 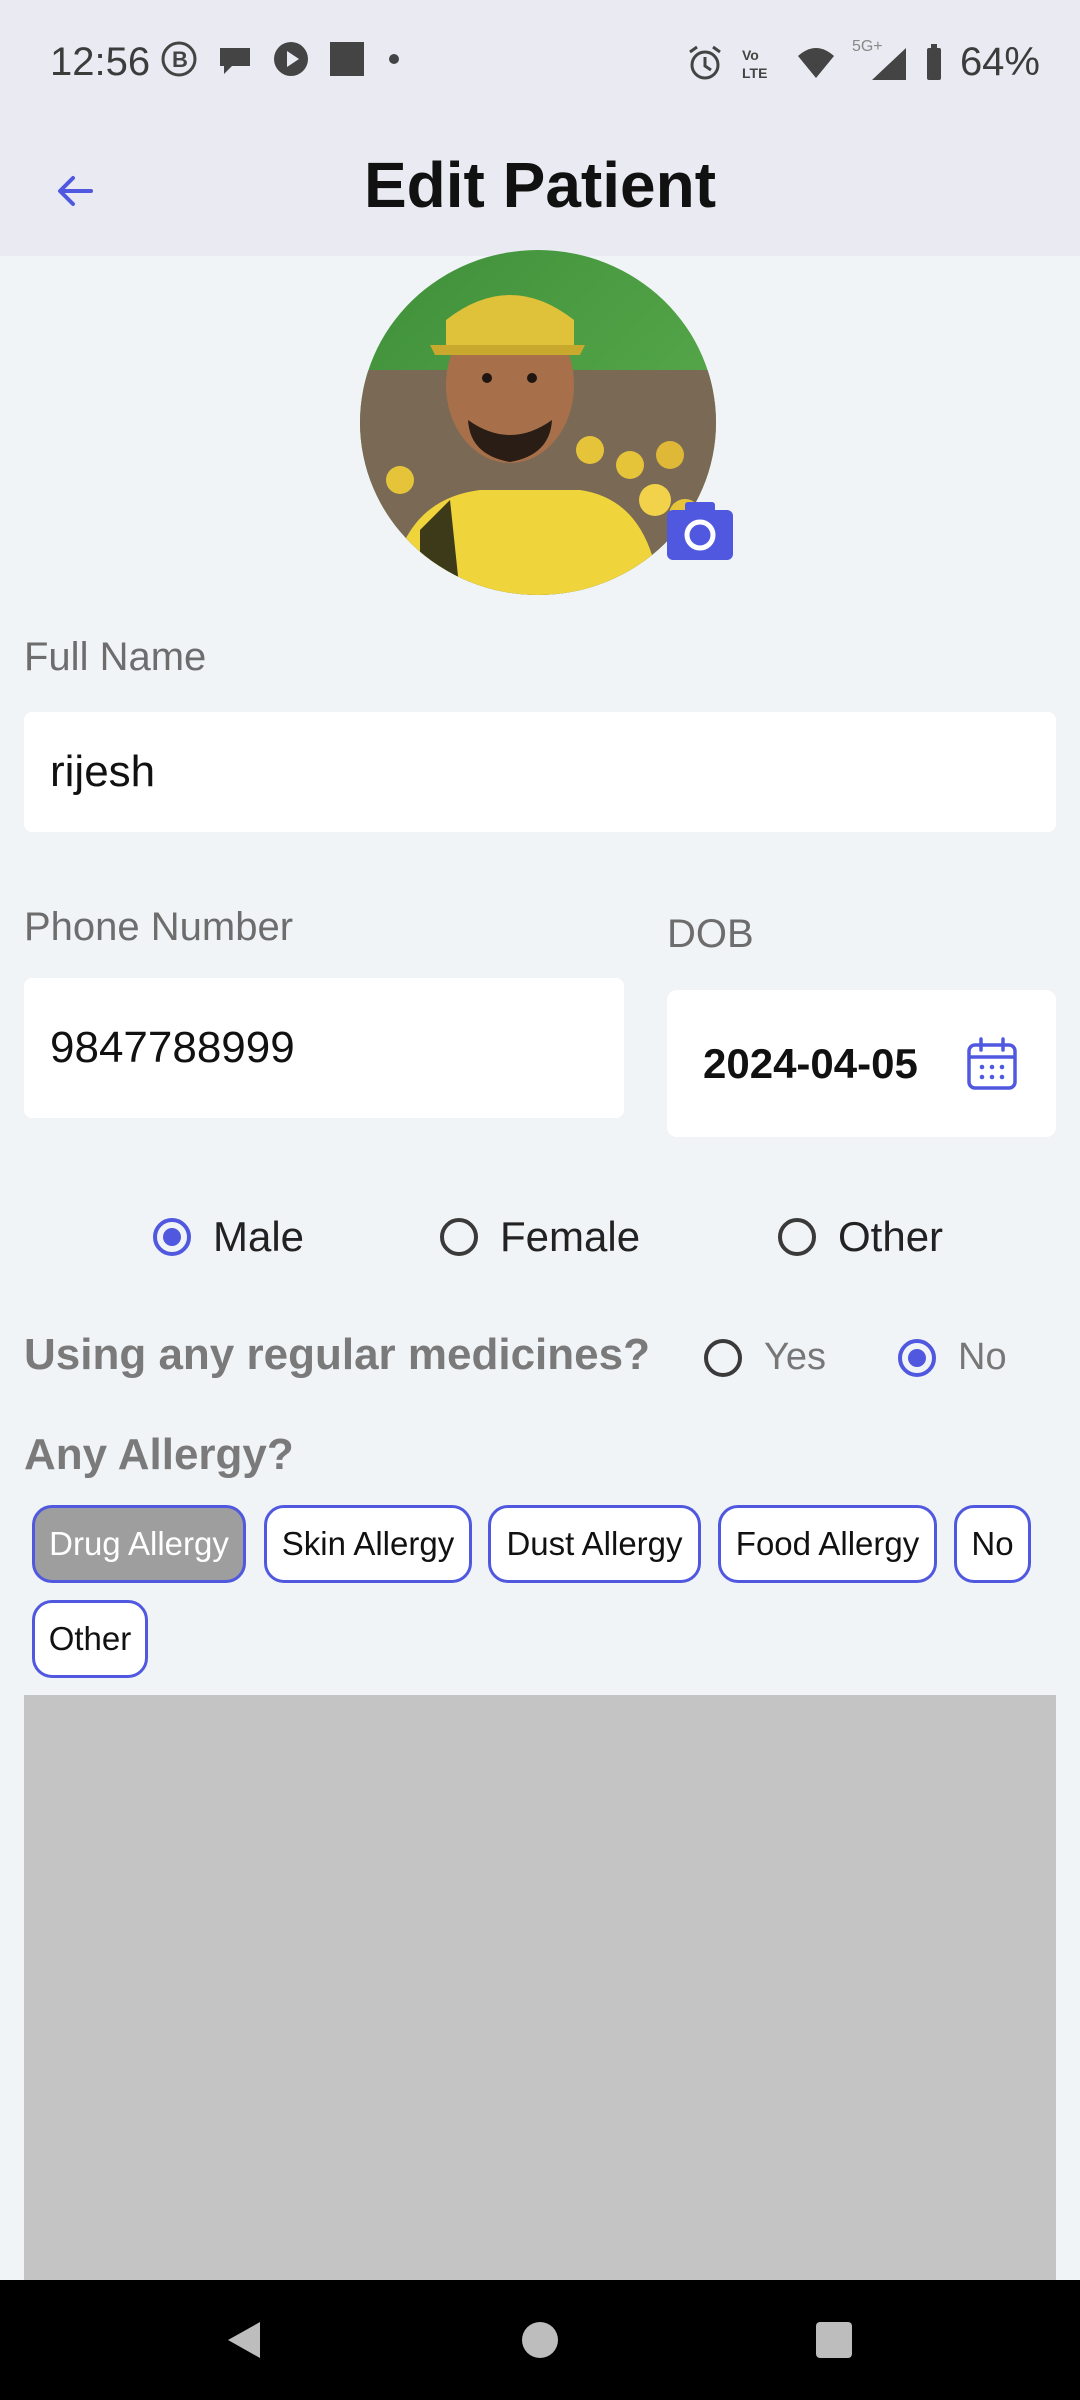 I want to click on dot-icon, so click(x=394, y=59).